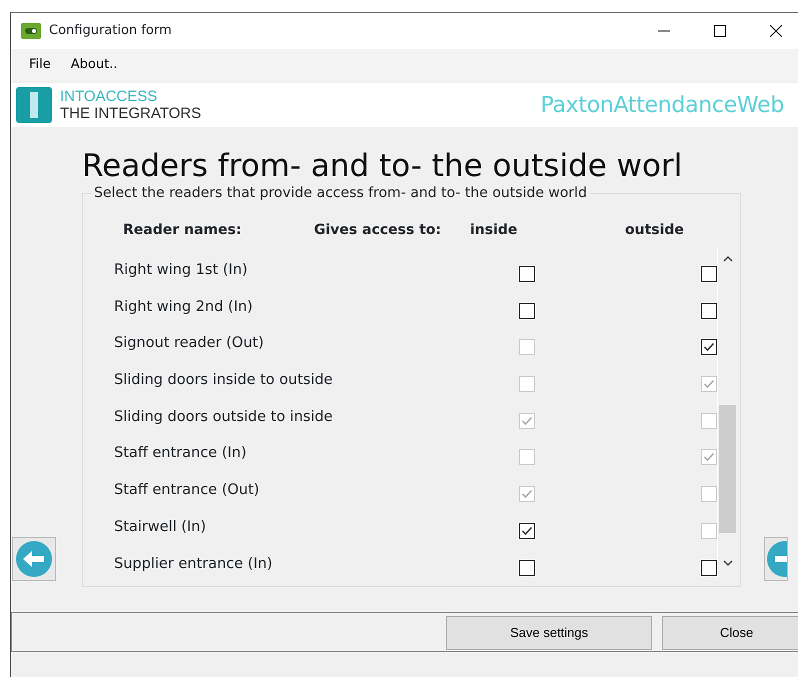  What do you see at coordinates (194, 564) in the screenshot?
I see `reader-name: Supplier entrance (In)` at bounding box center [194, 564].